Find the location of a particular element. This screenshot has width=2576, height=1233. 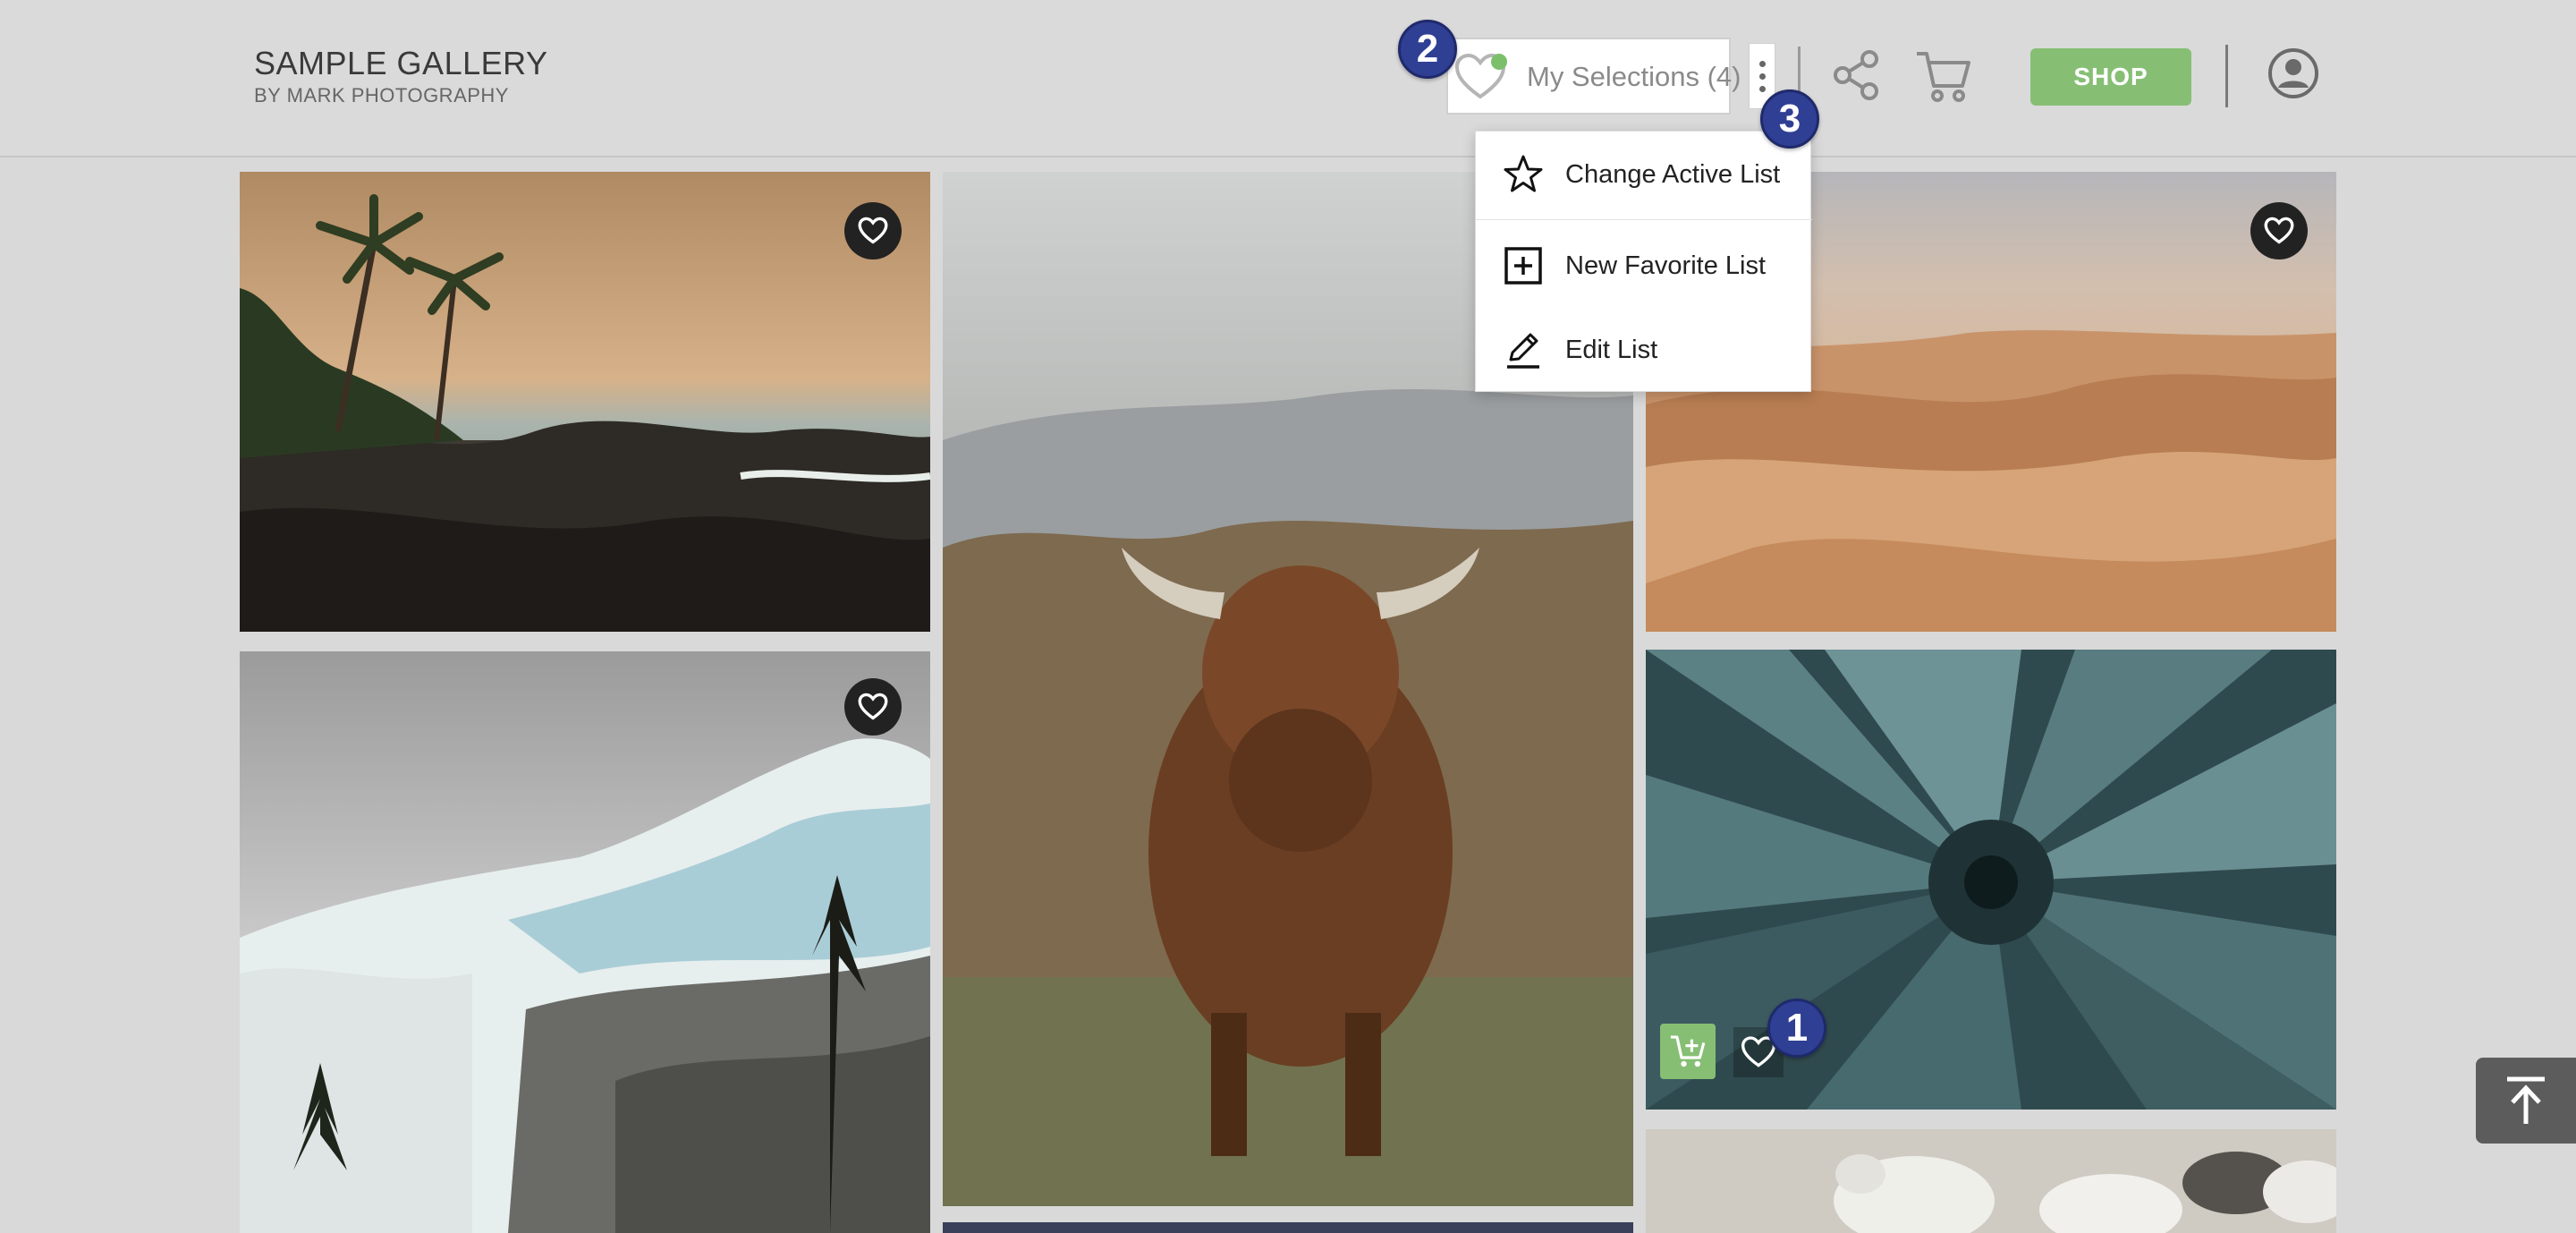

beach-scene is located at coordinates (585, 402).